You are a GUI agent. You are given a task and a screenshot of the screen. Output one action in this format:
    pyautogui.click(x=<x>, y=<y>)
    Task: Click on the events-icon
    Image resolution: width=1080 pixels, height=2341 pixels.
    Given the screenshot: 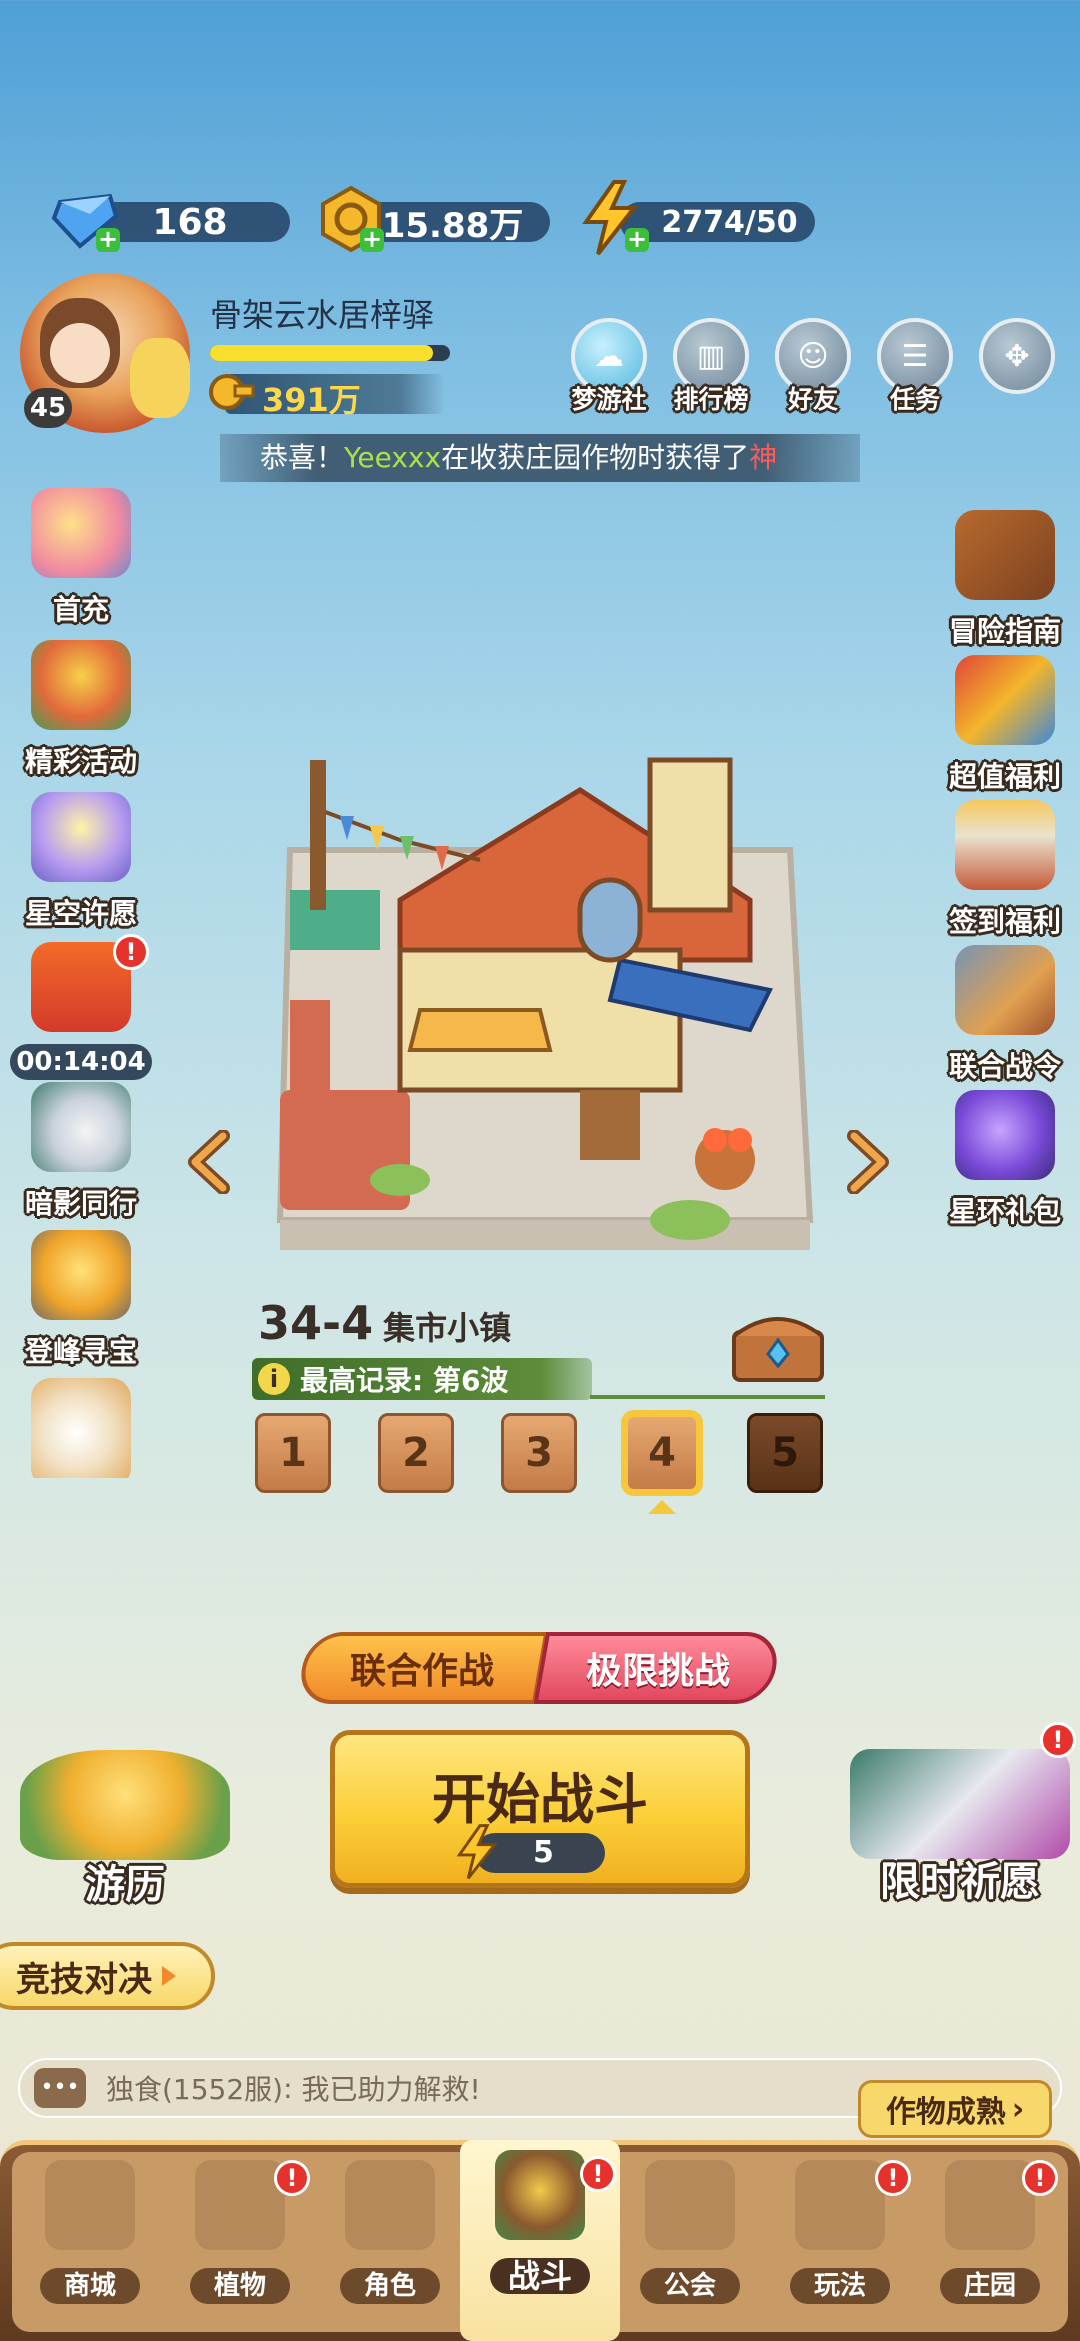 What is the action you would take?
    pyautogui.click(x=81, y=685)
    